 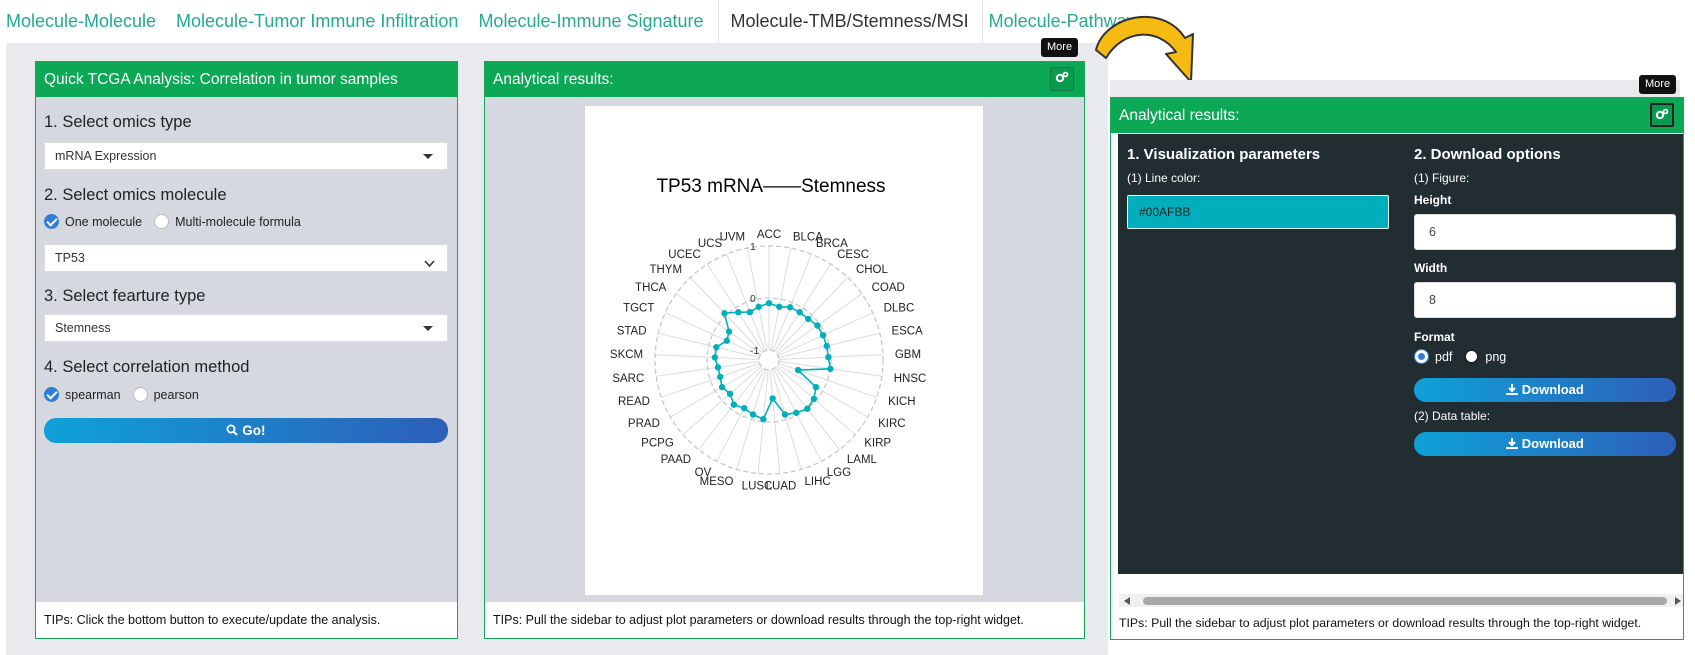 I want to click on width-input: 8, so click(x=1545, y=300).